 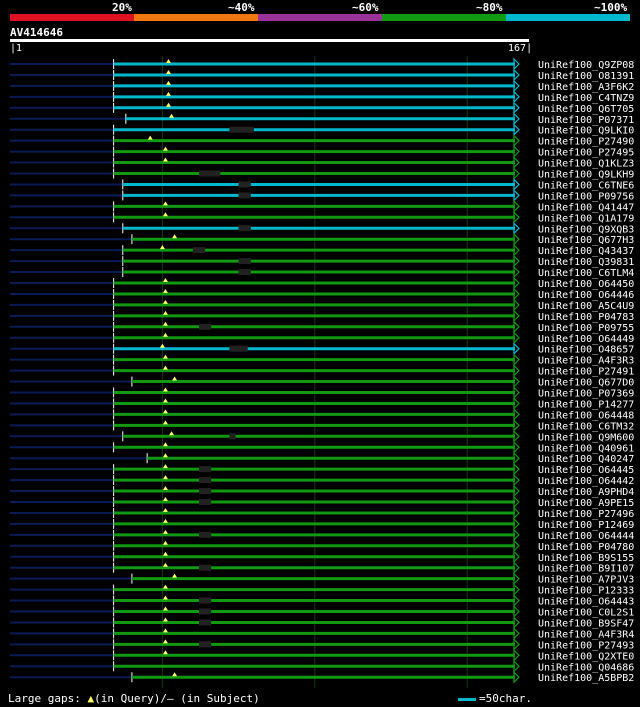 What do you see at coordinates (505, 698) in the screenshot?
I see `scale-label: =50char.` at bounding box center [505, 698].